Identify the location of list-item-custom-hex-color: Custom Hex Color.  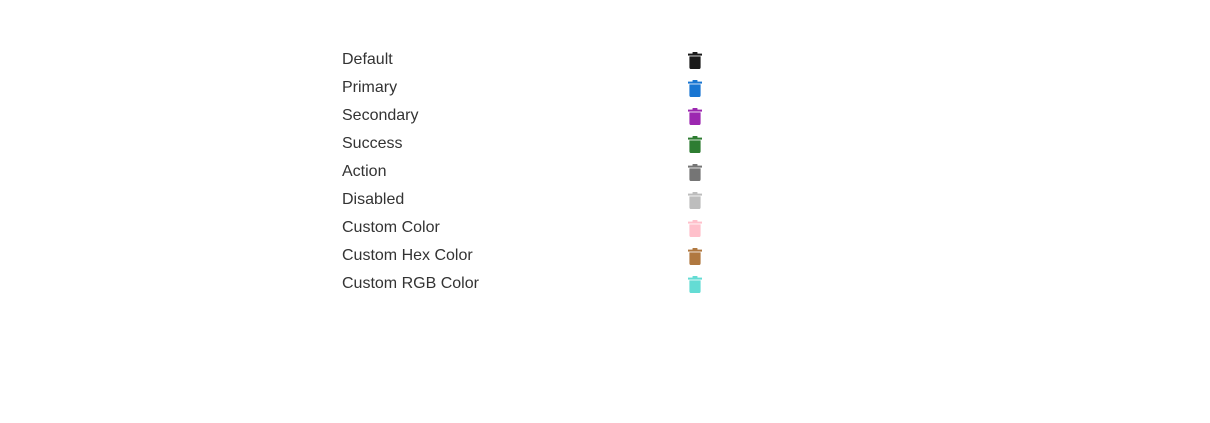
(532, 256).